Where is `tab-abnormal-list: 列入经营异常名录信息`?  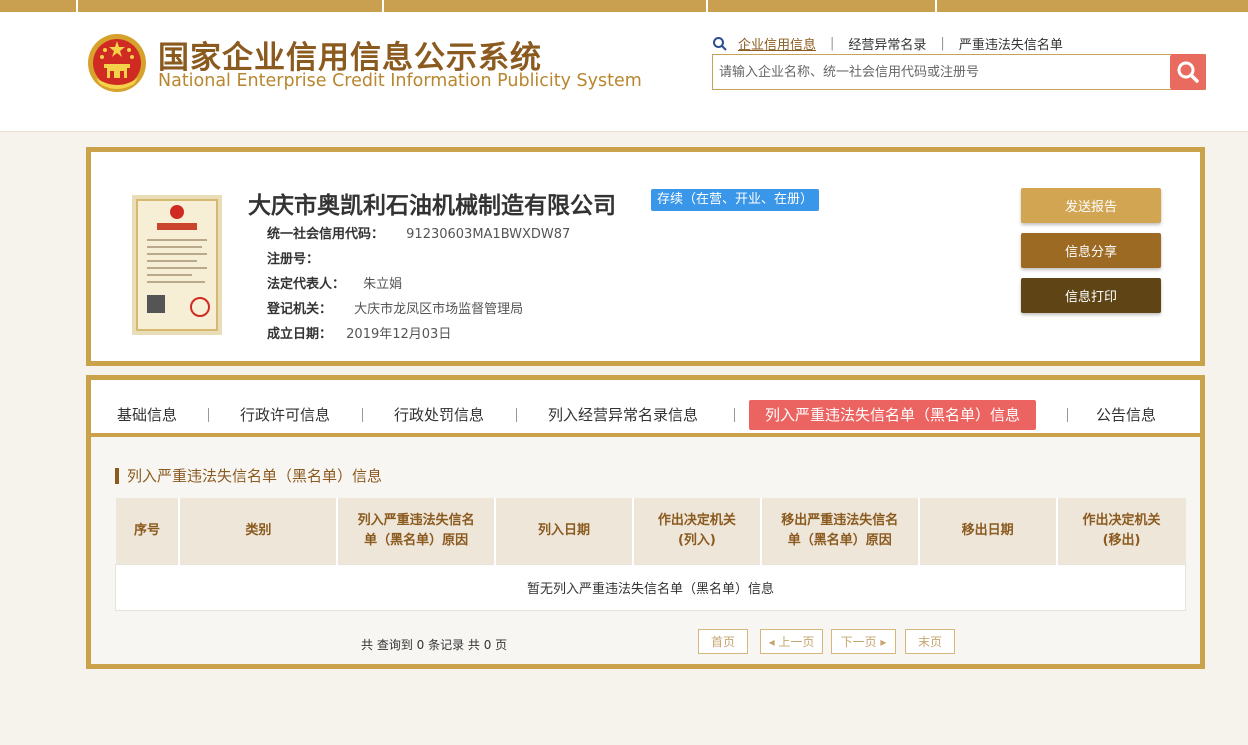
tab-abnormal-list: 列入经营异常名录信息 is located at coordinates (623, 415).